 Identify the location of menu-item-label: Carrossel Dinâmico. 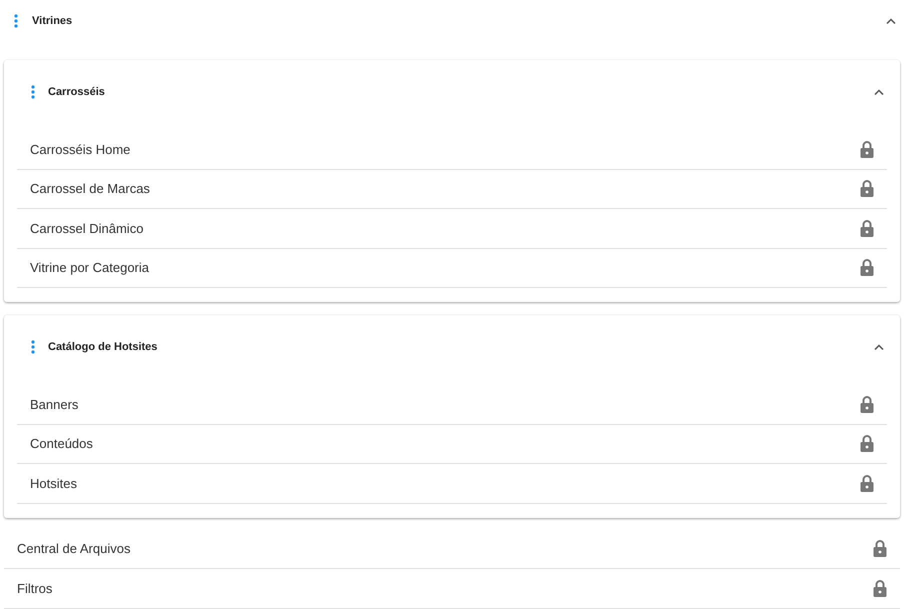
(445, 228).